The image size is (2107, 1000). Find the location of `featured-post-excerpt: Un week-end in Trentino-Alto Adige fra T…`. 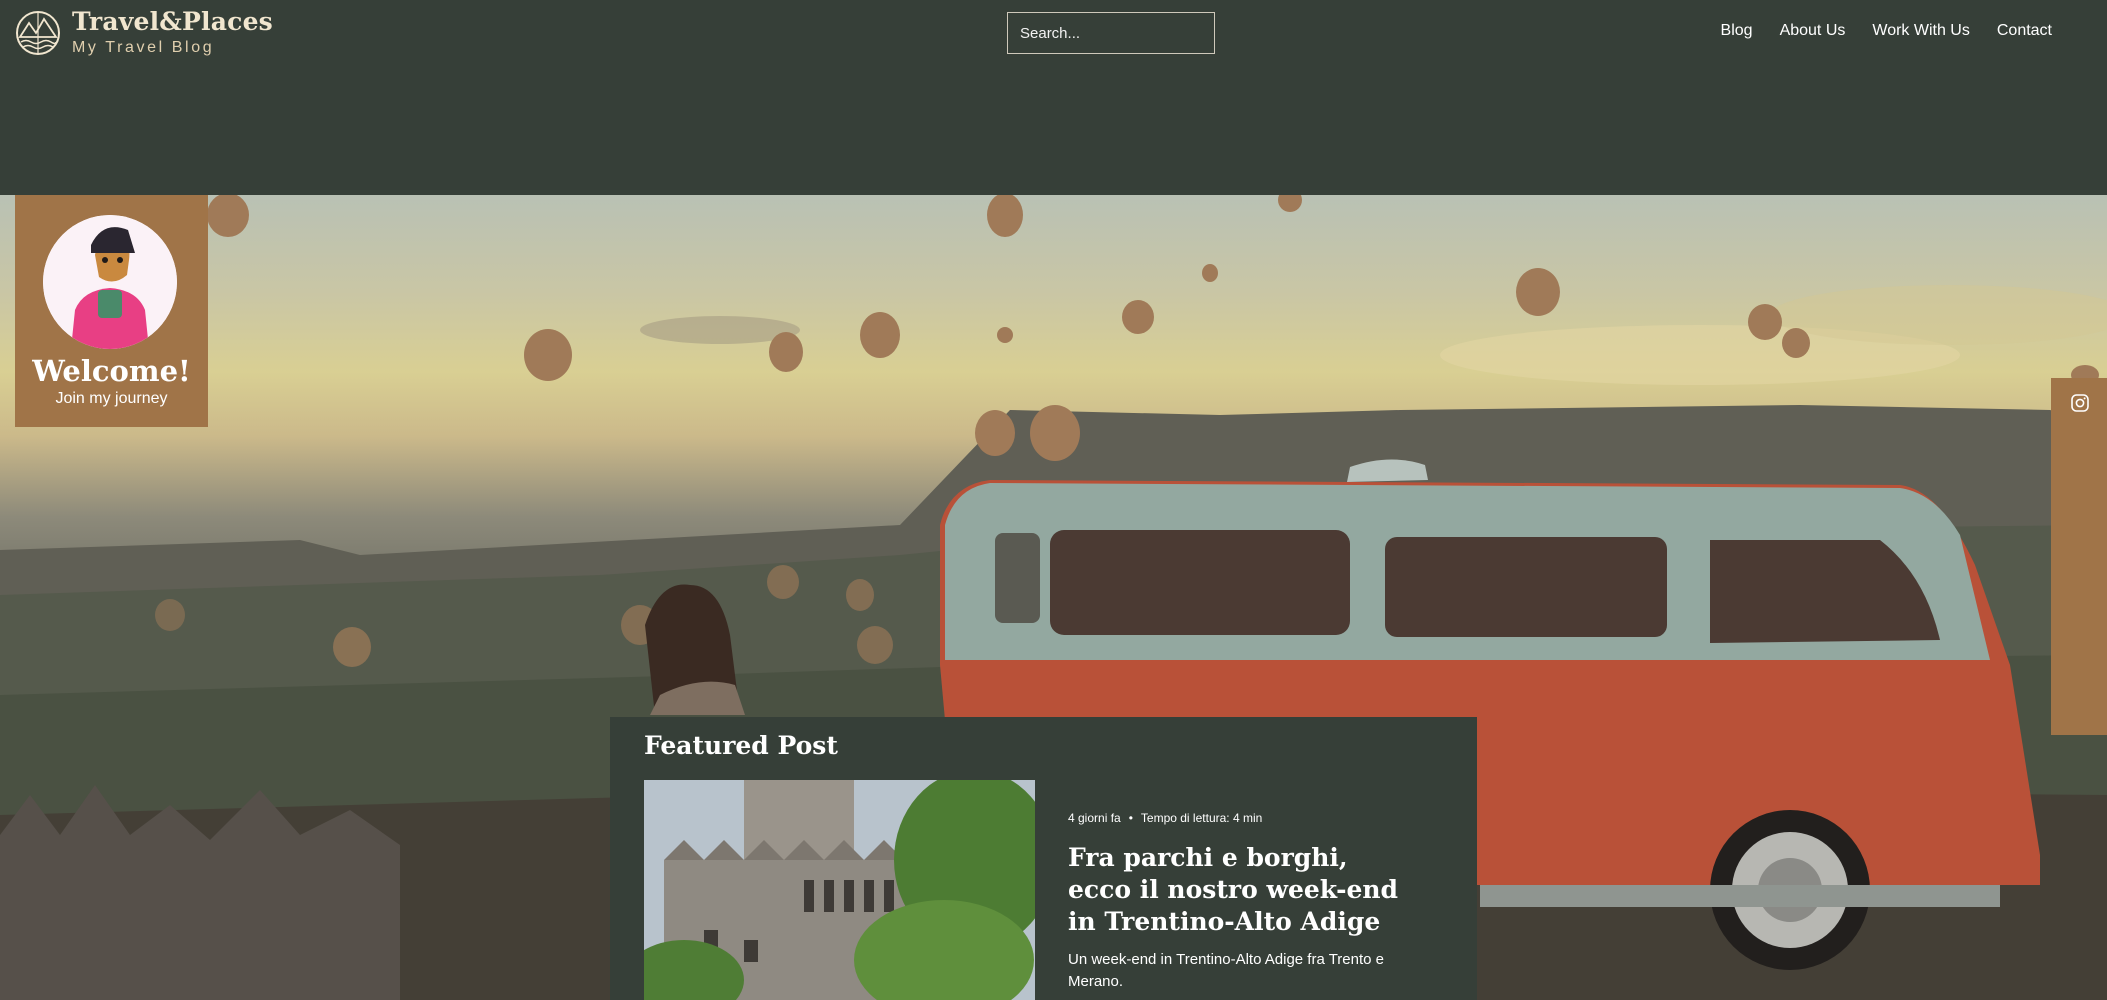

featured-post-excerpt: Un week-end in Trentino-Alto Adige fra T… is located at coordinates (1226, 970).